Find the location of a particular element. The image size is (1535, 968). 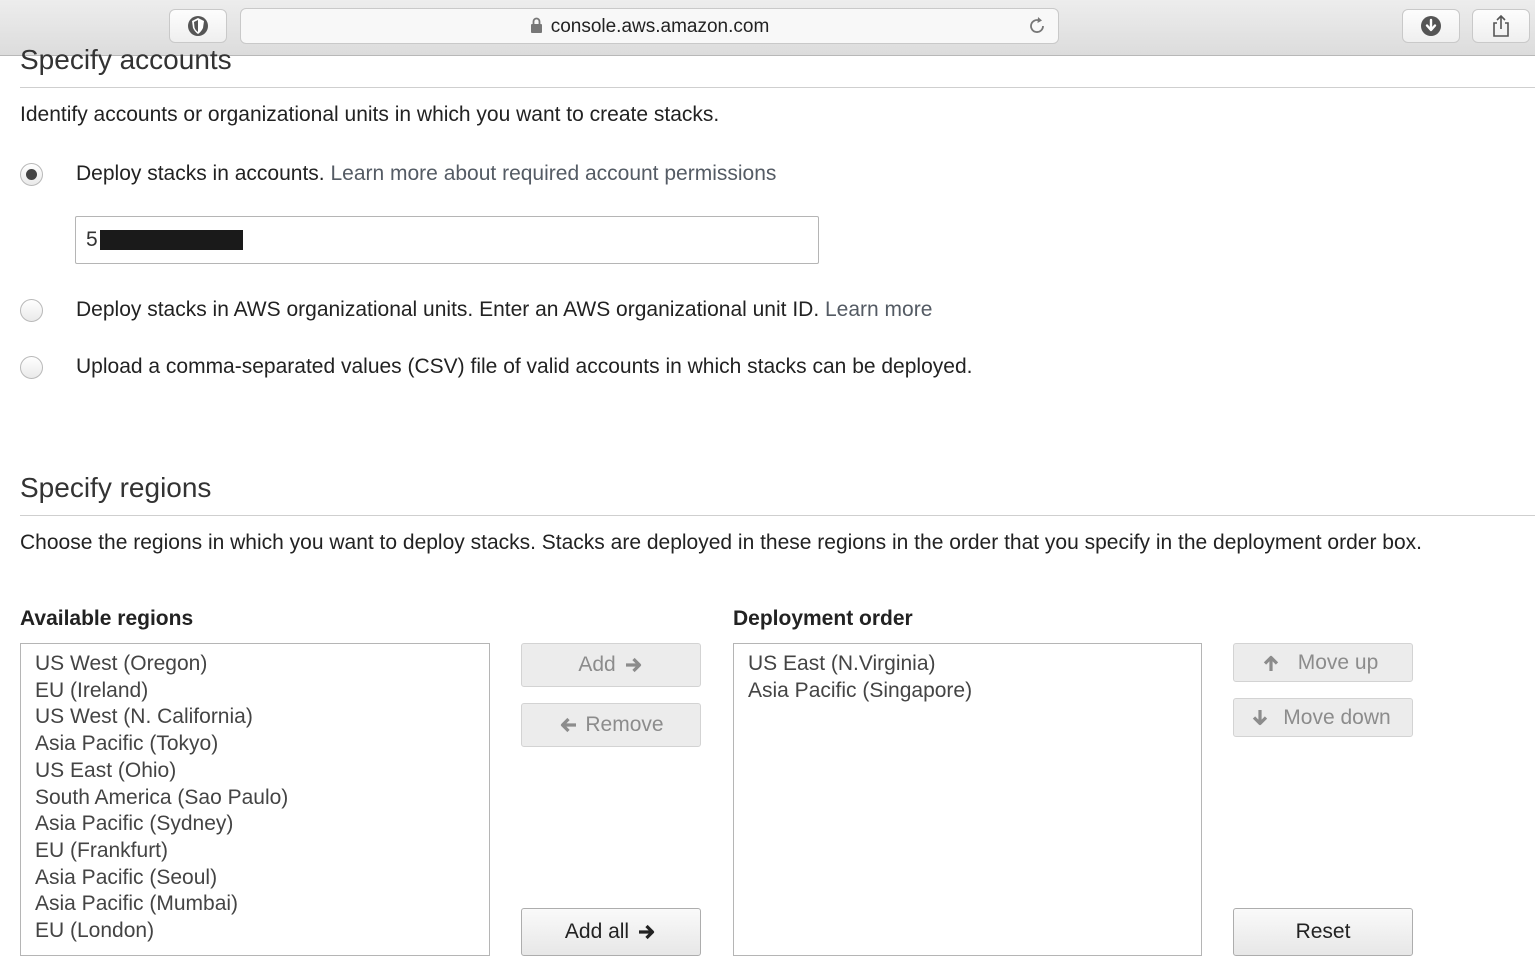

accounts-section-title: Specify accounts is located at coordinates (126, 59).